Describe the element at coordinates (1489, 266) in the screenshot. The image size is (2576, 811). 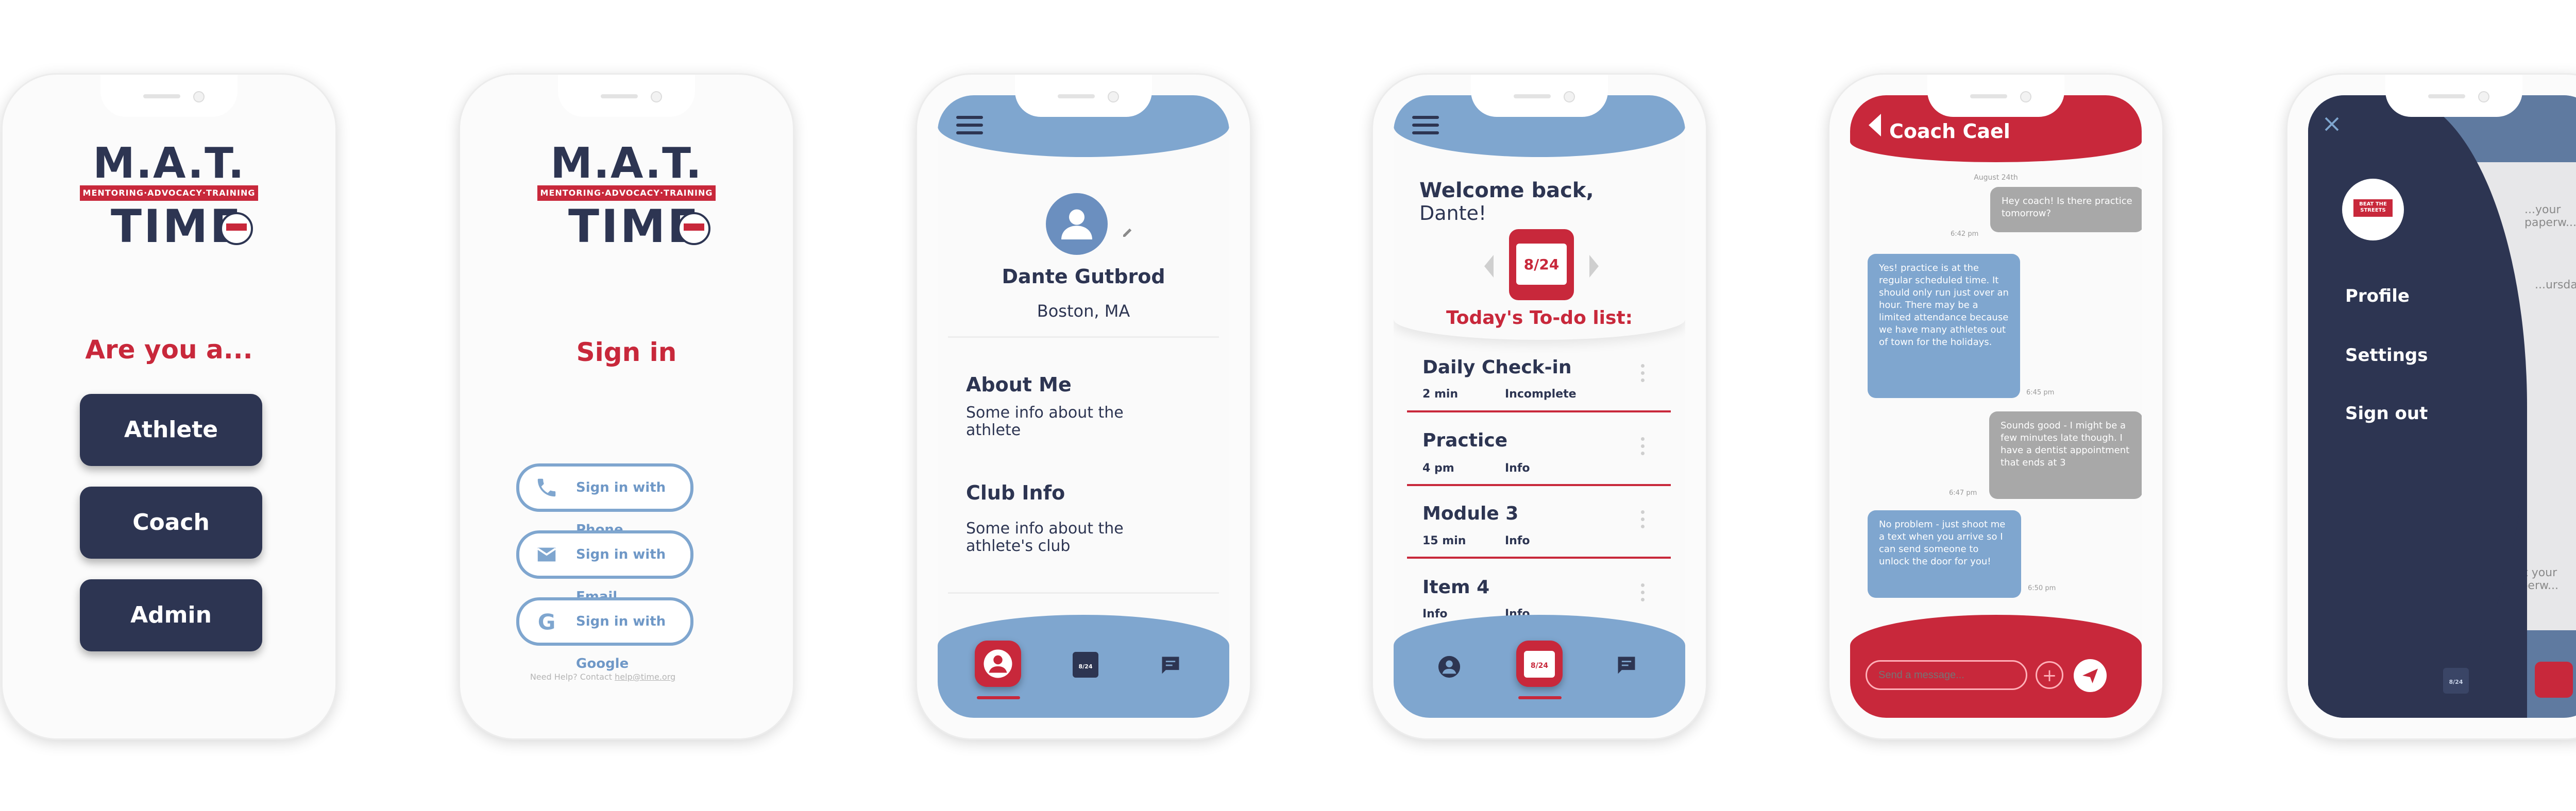
I see `prev-day-arrow-icon` at that location.